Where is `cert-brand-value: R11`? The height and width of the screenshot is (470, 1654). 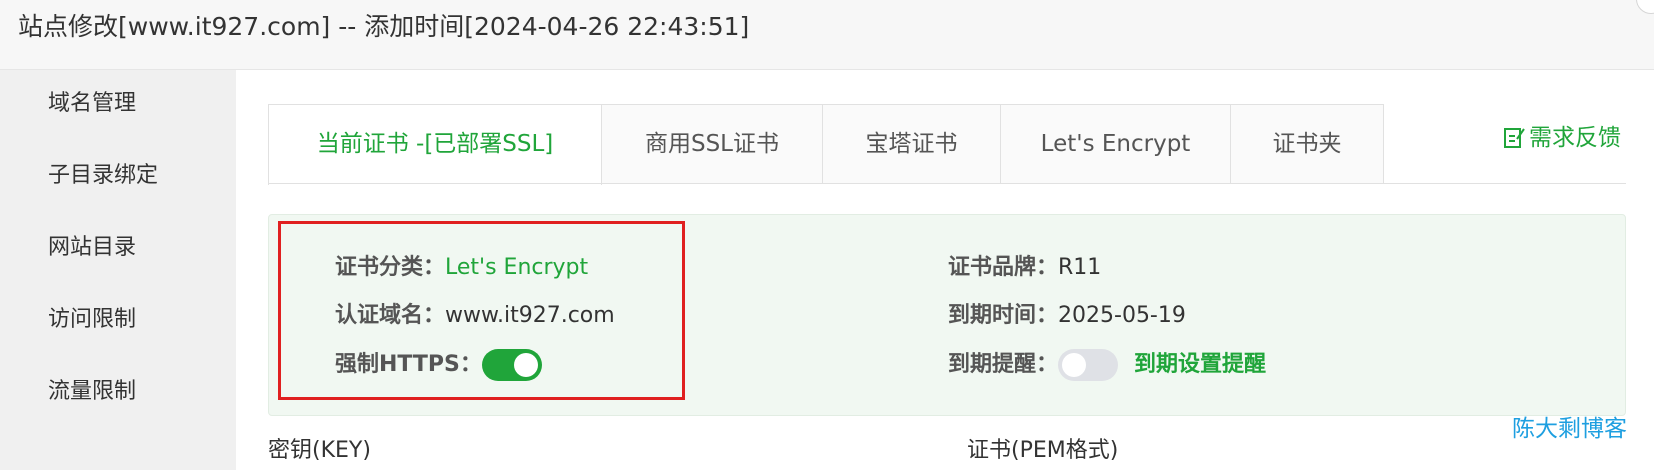
cert-brand-value: R11 is located at coordinates (1080, 267).